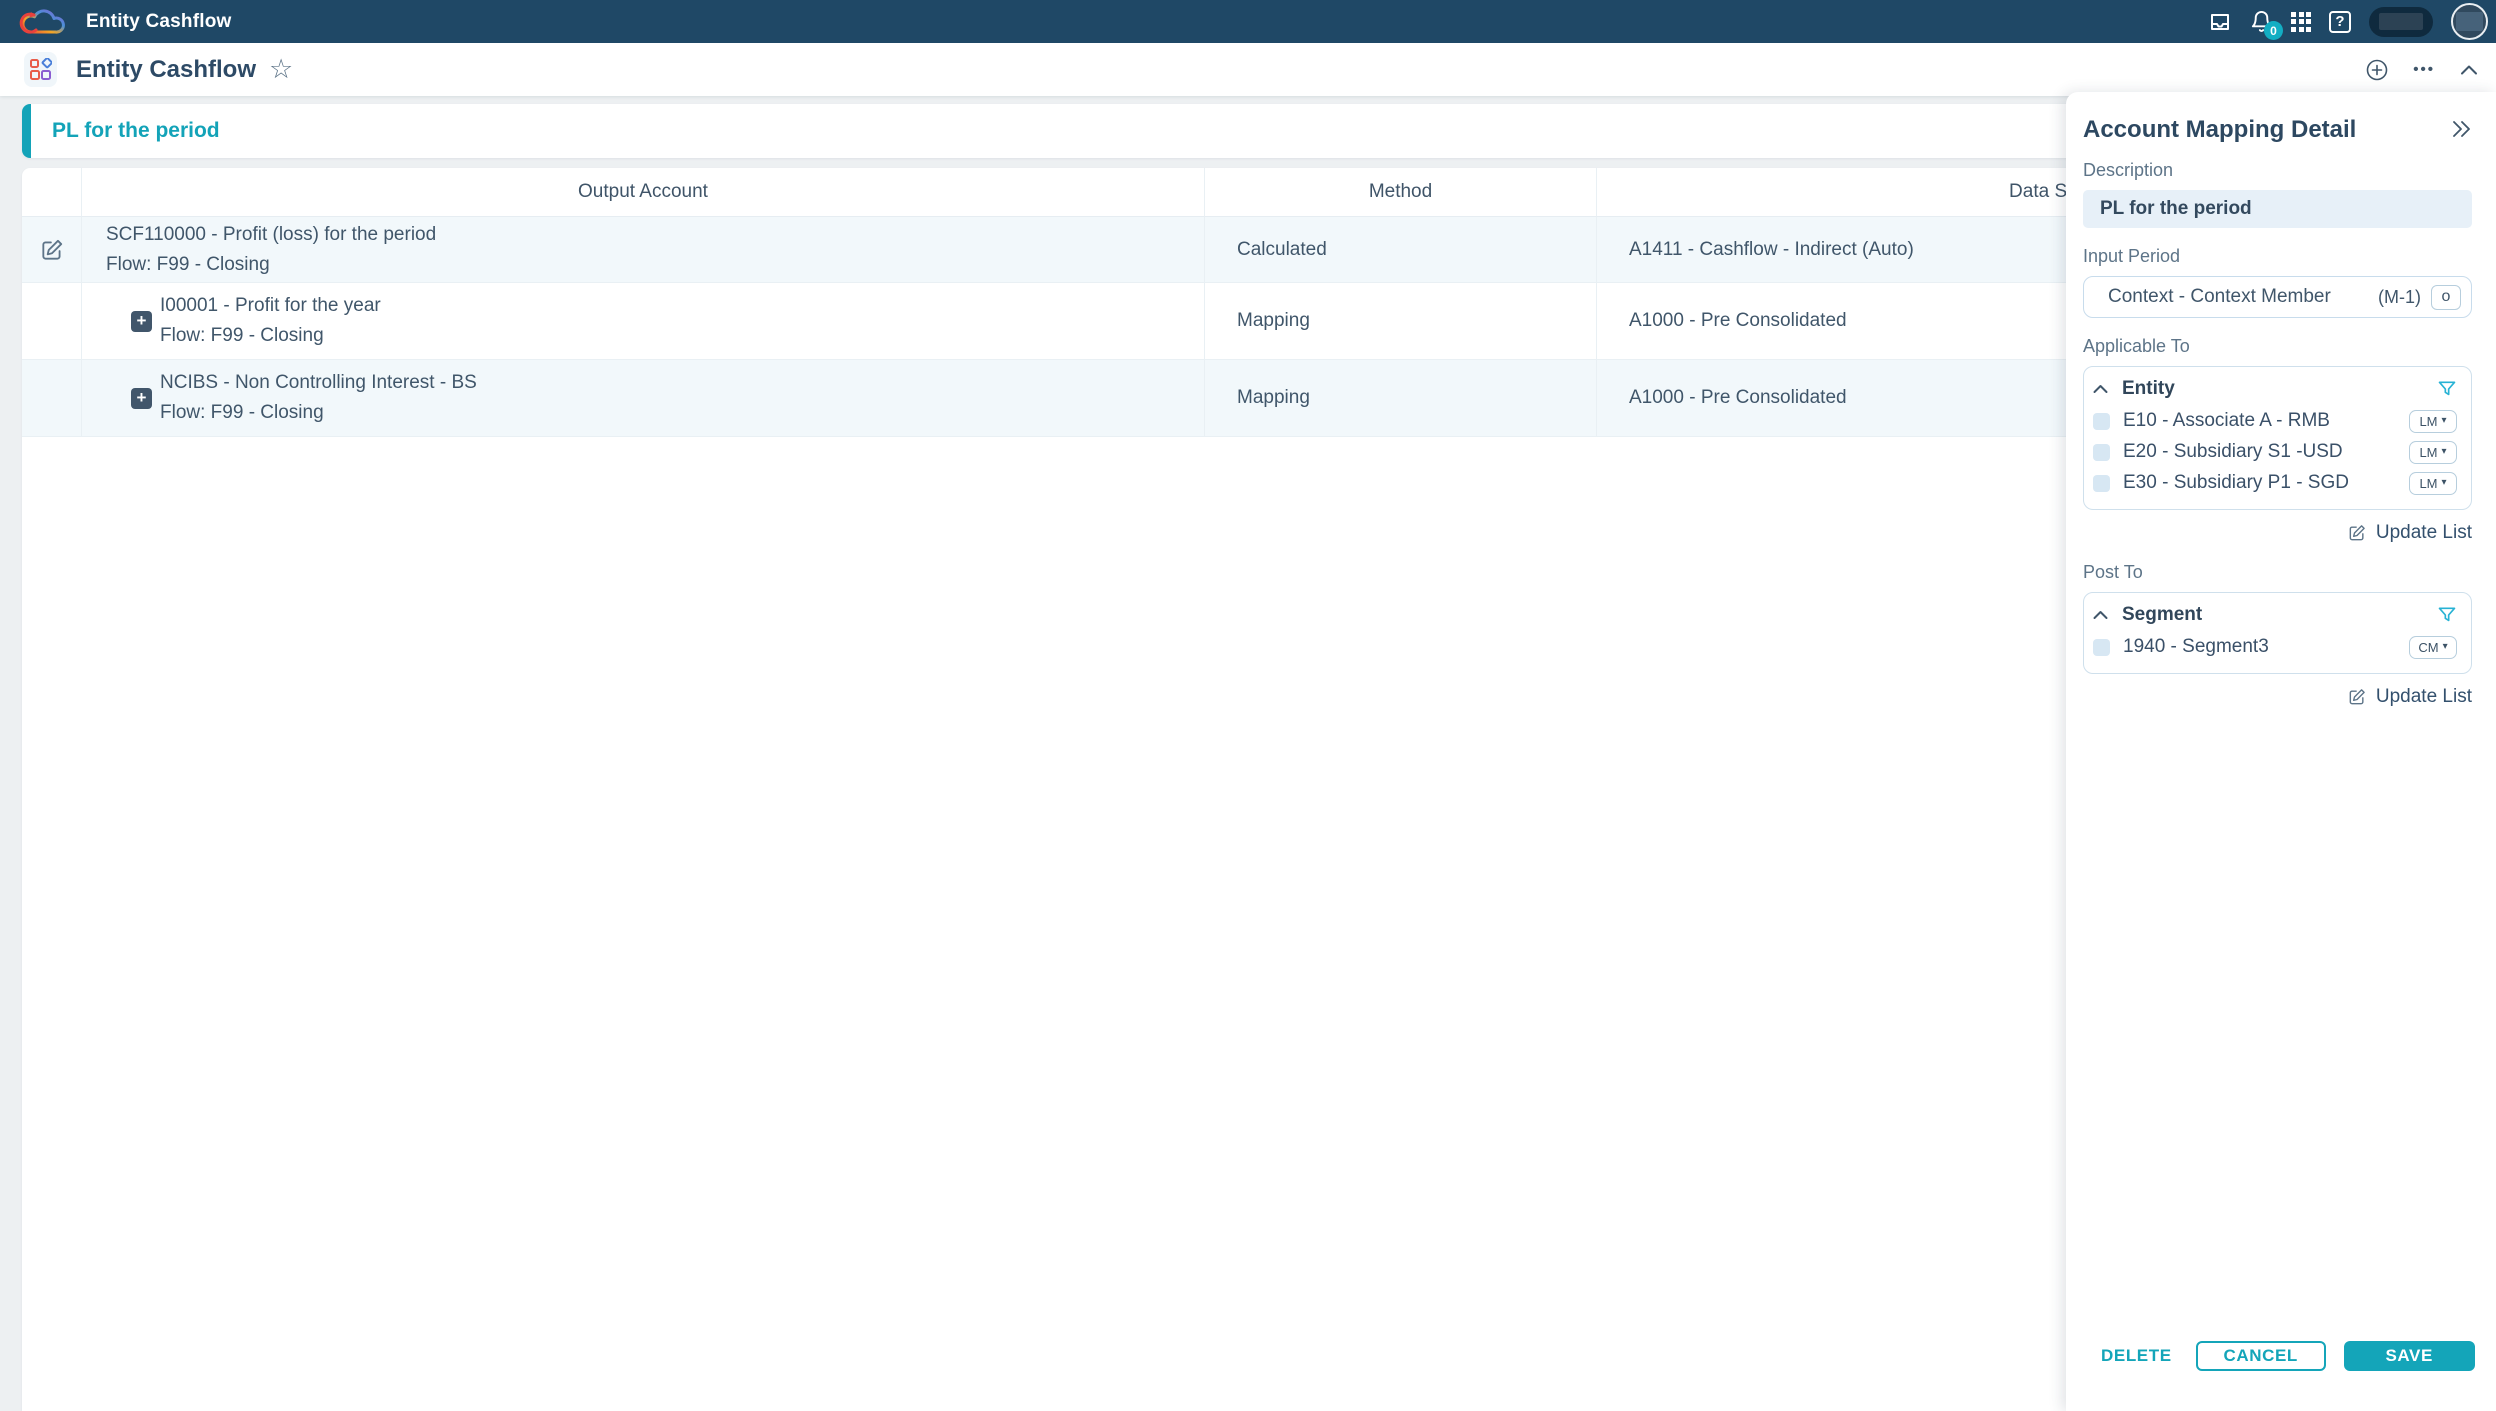 This screenshot has height=1411, width=2496. Describe the element at coordinates (2101, 647) in the screenshot. I see `segment-checkbox` at that location.